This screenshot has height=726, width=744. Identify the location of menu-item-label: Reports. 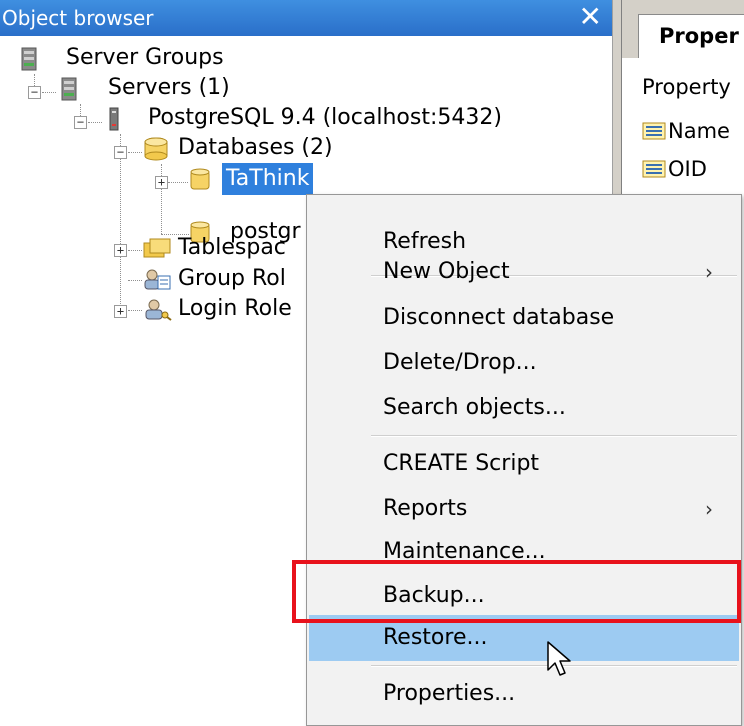
(425, 508).